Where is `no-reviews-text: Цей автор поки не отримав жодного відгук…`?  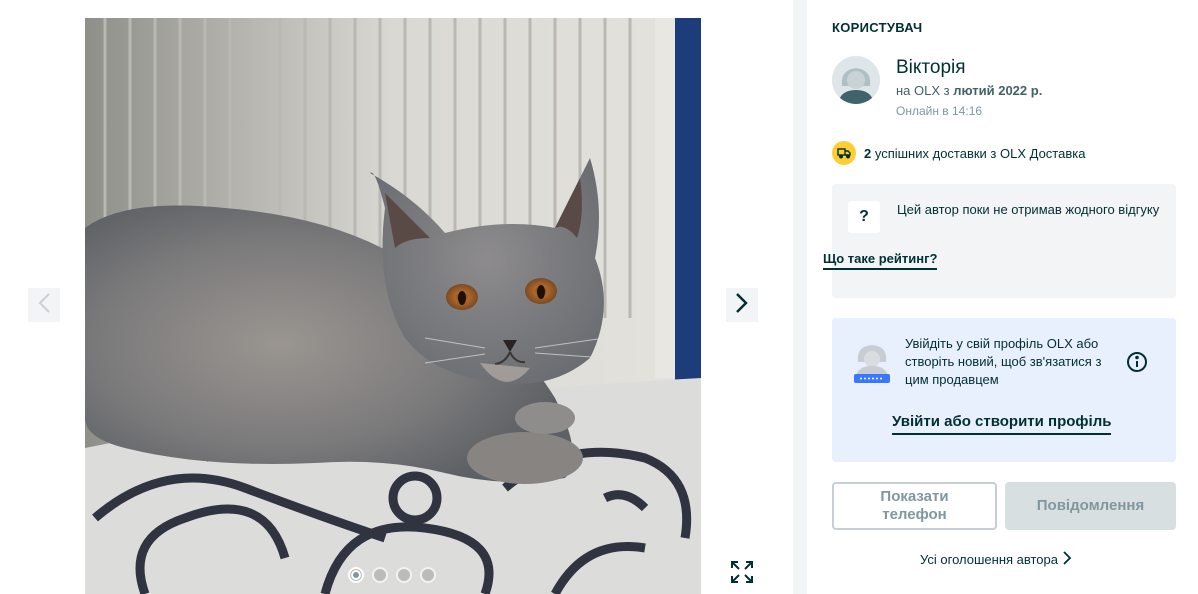 no-reviews-text: Цей автор поки не отримав жодного відгук… is located at coordinates (1028, 209).